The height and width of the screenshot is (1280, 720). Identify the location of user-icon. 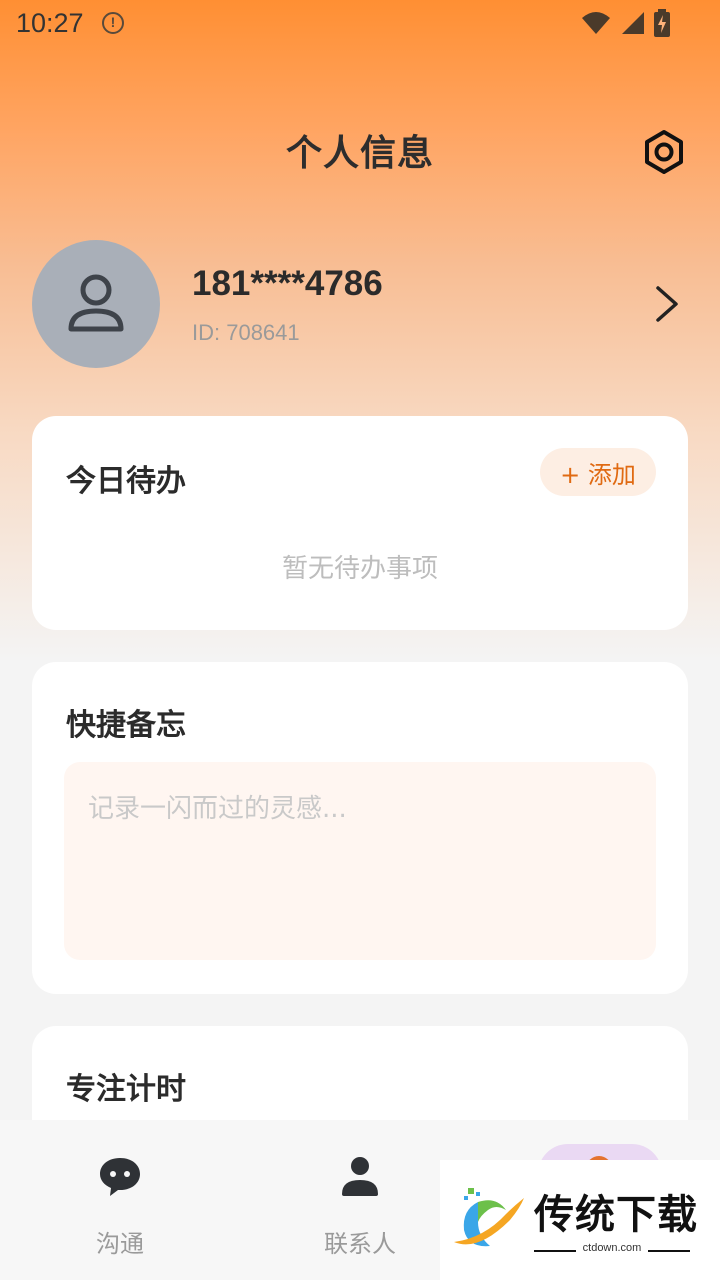
(96, 303).